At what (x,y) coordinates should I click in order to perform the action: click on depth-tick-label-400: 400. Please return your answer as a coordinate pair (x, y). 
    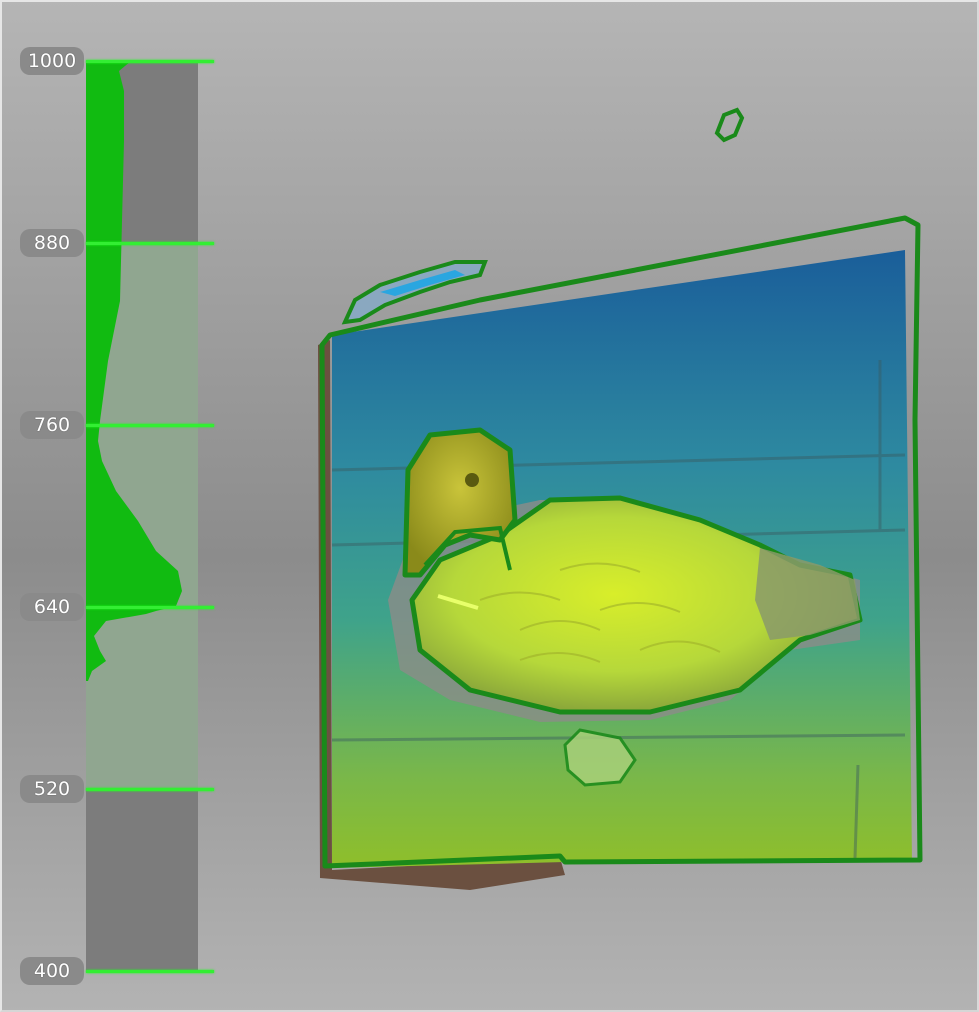
    Looking at the image, I should click on (52, 971).